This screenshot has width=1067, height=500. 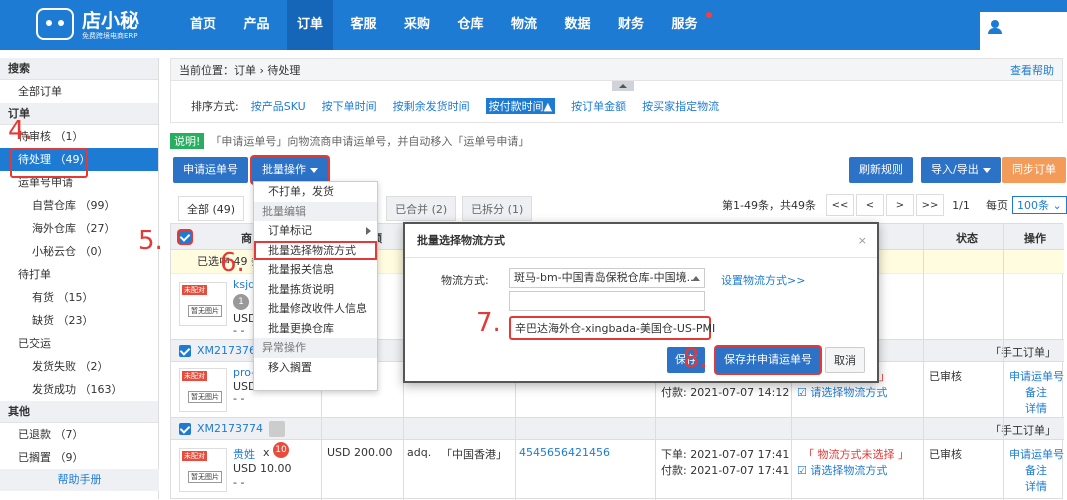 What do you see at coordinates (315, 290) in the screenshot?
I see `menu-batch-split: 批量拣货说明` at bounding box center [315, 290].